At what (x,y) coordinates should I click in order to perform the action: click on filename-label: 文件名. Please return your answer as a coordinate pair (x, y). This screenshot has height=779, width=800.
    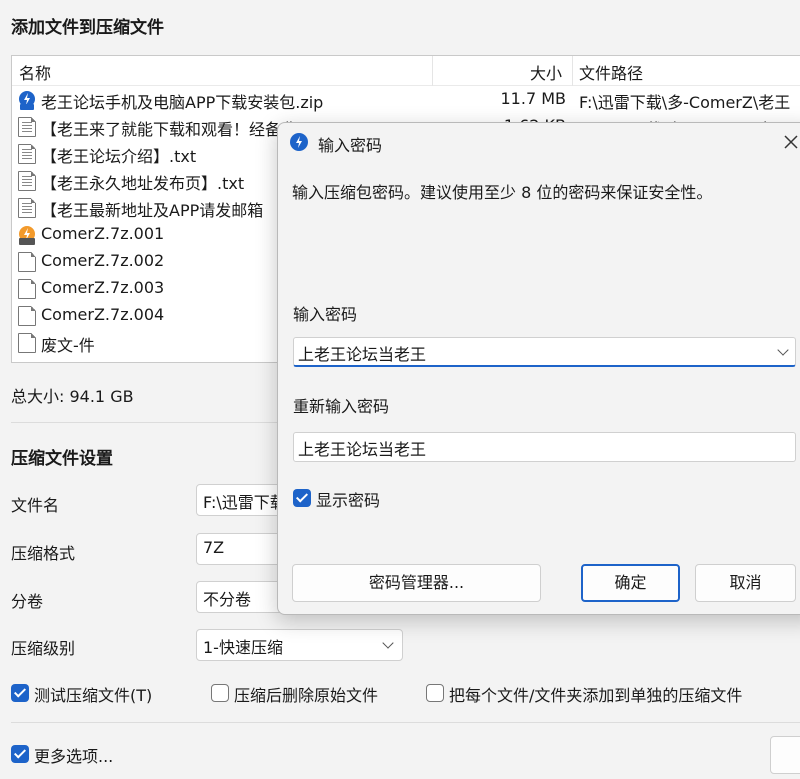
    Looking at the image, I should click on (35, 505).